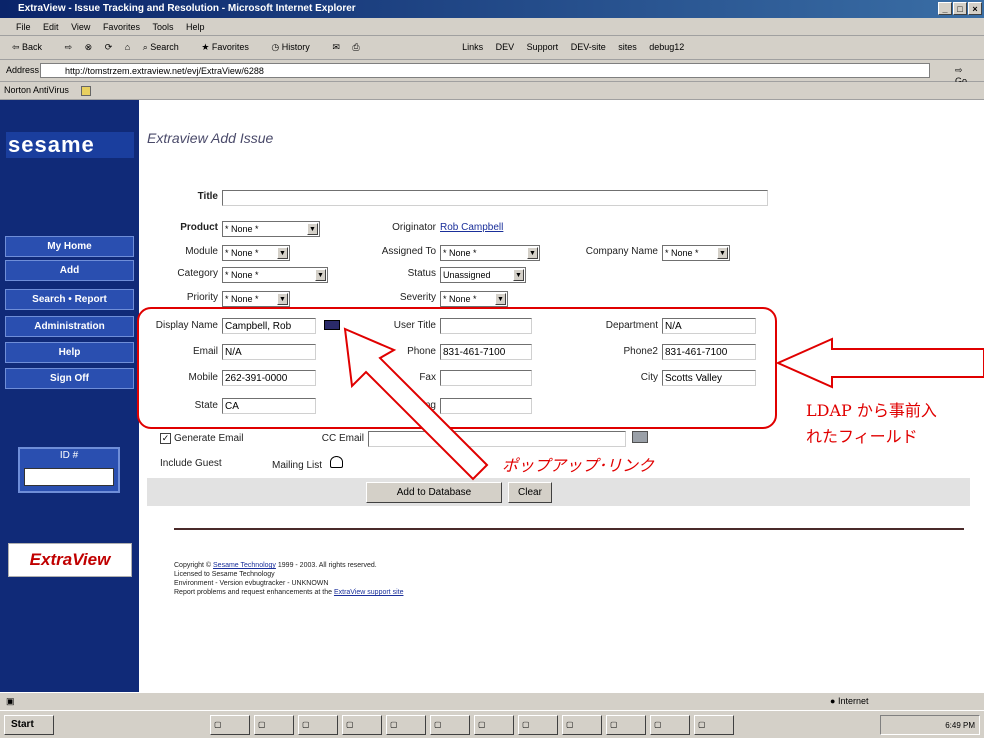  I want to click on originator-link: Rob Campbell, so click(471, 227).